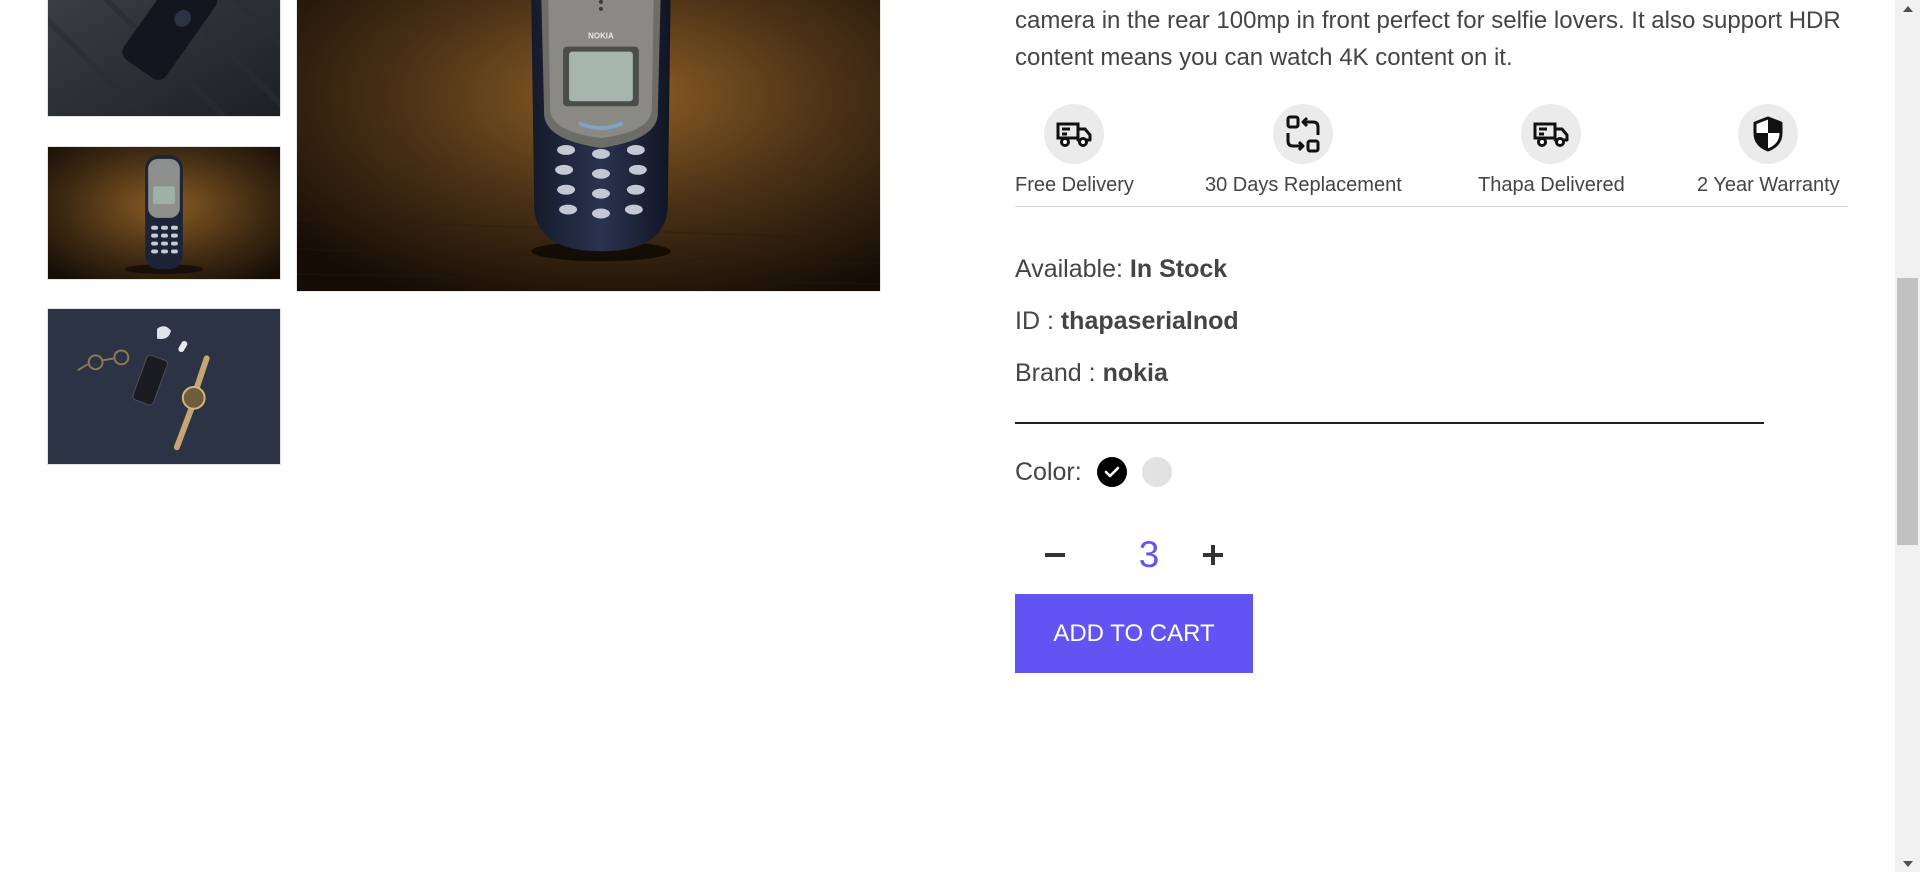  I want to click on decrease-quantity-button, so click(1055, 555).